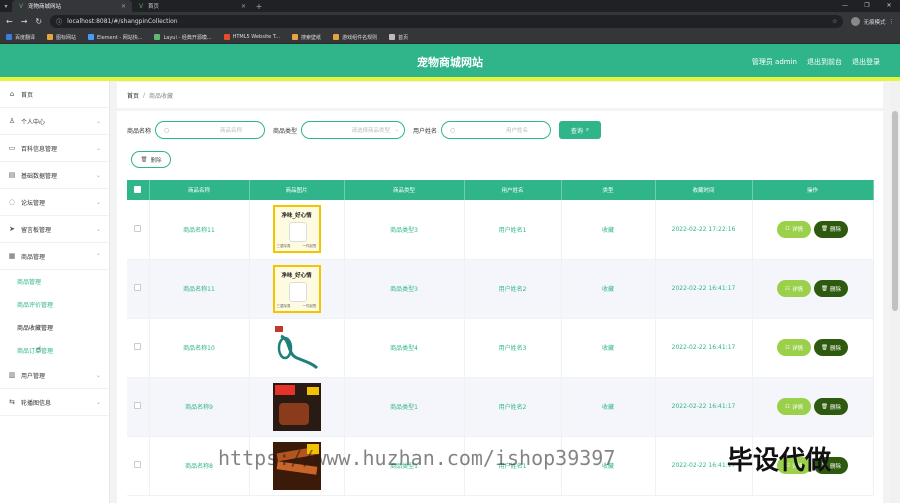  I want to click on bookmark: 搜索壁纸, so click(306, 37).